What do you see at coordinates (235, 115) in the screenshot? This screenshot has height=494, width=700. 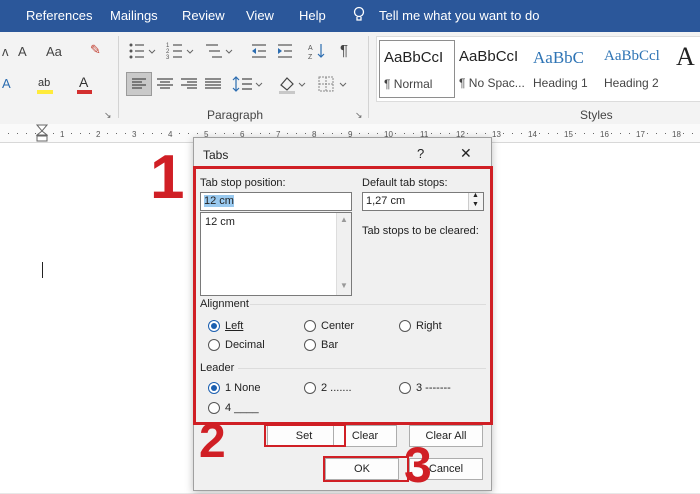 I see `paragraph-group-label: Paragraph` at bounding box center [235, 115].